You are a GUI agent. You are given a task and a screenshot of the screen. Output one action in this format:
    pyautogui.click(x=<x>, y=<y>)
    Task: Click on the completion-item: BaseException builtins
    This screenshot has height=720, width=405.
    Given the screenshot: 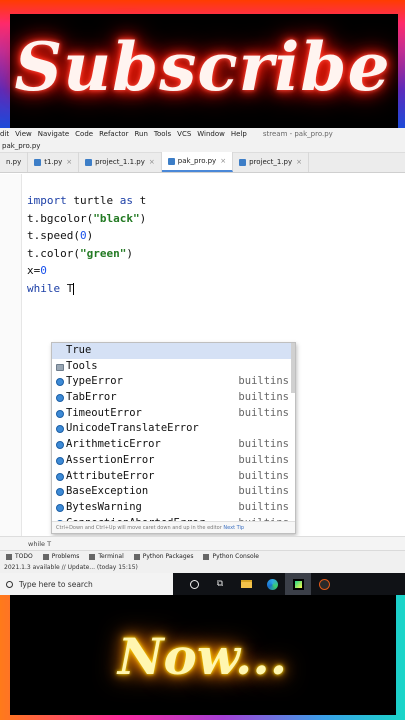 What is the action you would take?
    pyautogui.click(x=173, y=492)
    